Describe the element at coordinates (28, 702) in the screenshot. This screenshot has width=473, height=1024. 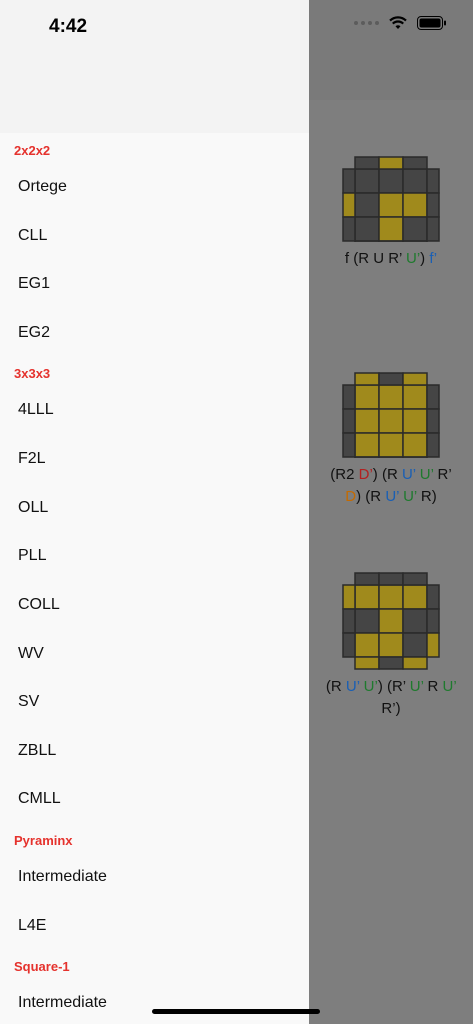
I see `menu-item-sv: SV` at that location.